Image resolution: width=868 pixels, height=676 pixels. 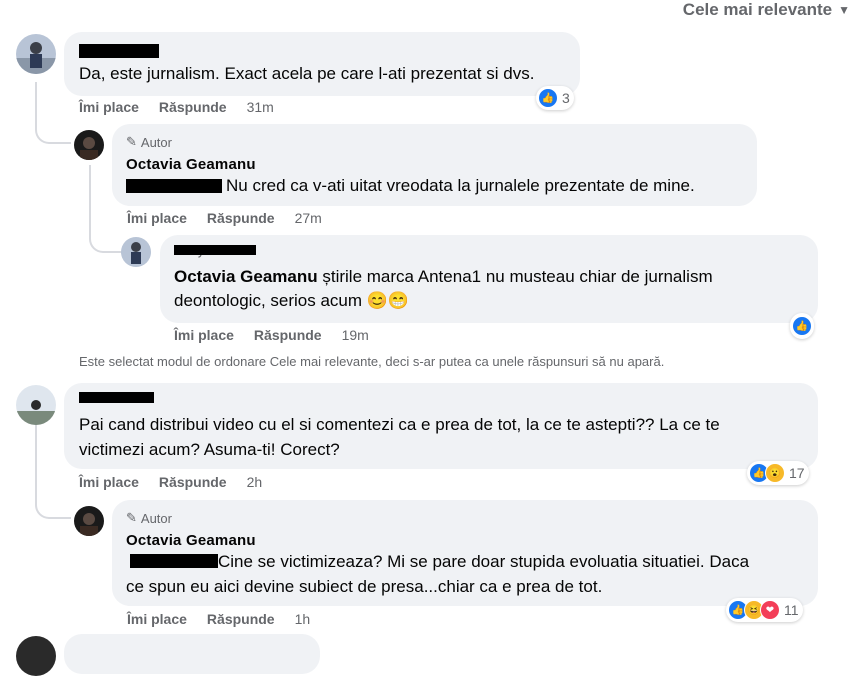 What do you see at coordinates (255, 482) in the screenshot?
I see `timestamp: 2h` at bounding box center [255, 482].